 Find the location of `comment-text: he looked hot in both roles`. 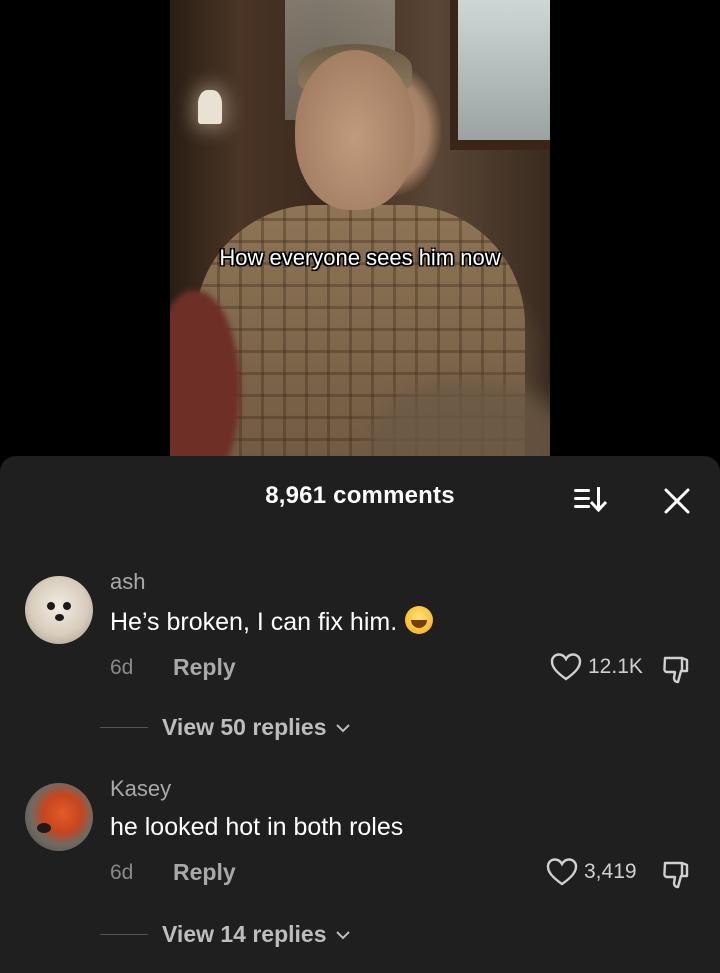

comment-text: he looked hot in both roles is located at coordinates (257, 827).